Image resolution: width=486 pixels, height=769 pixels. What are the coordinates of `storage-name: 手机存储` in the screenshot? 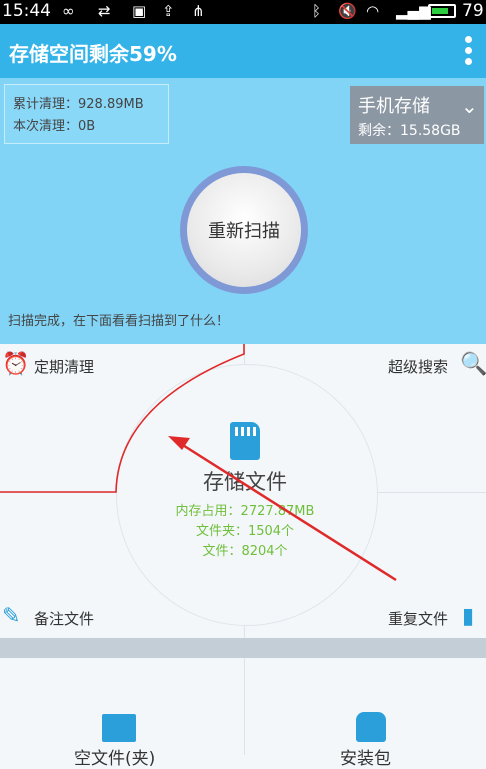 It's located at (394, 106).